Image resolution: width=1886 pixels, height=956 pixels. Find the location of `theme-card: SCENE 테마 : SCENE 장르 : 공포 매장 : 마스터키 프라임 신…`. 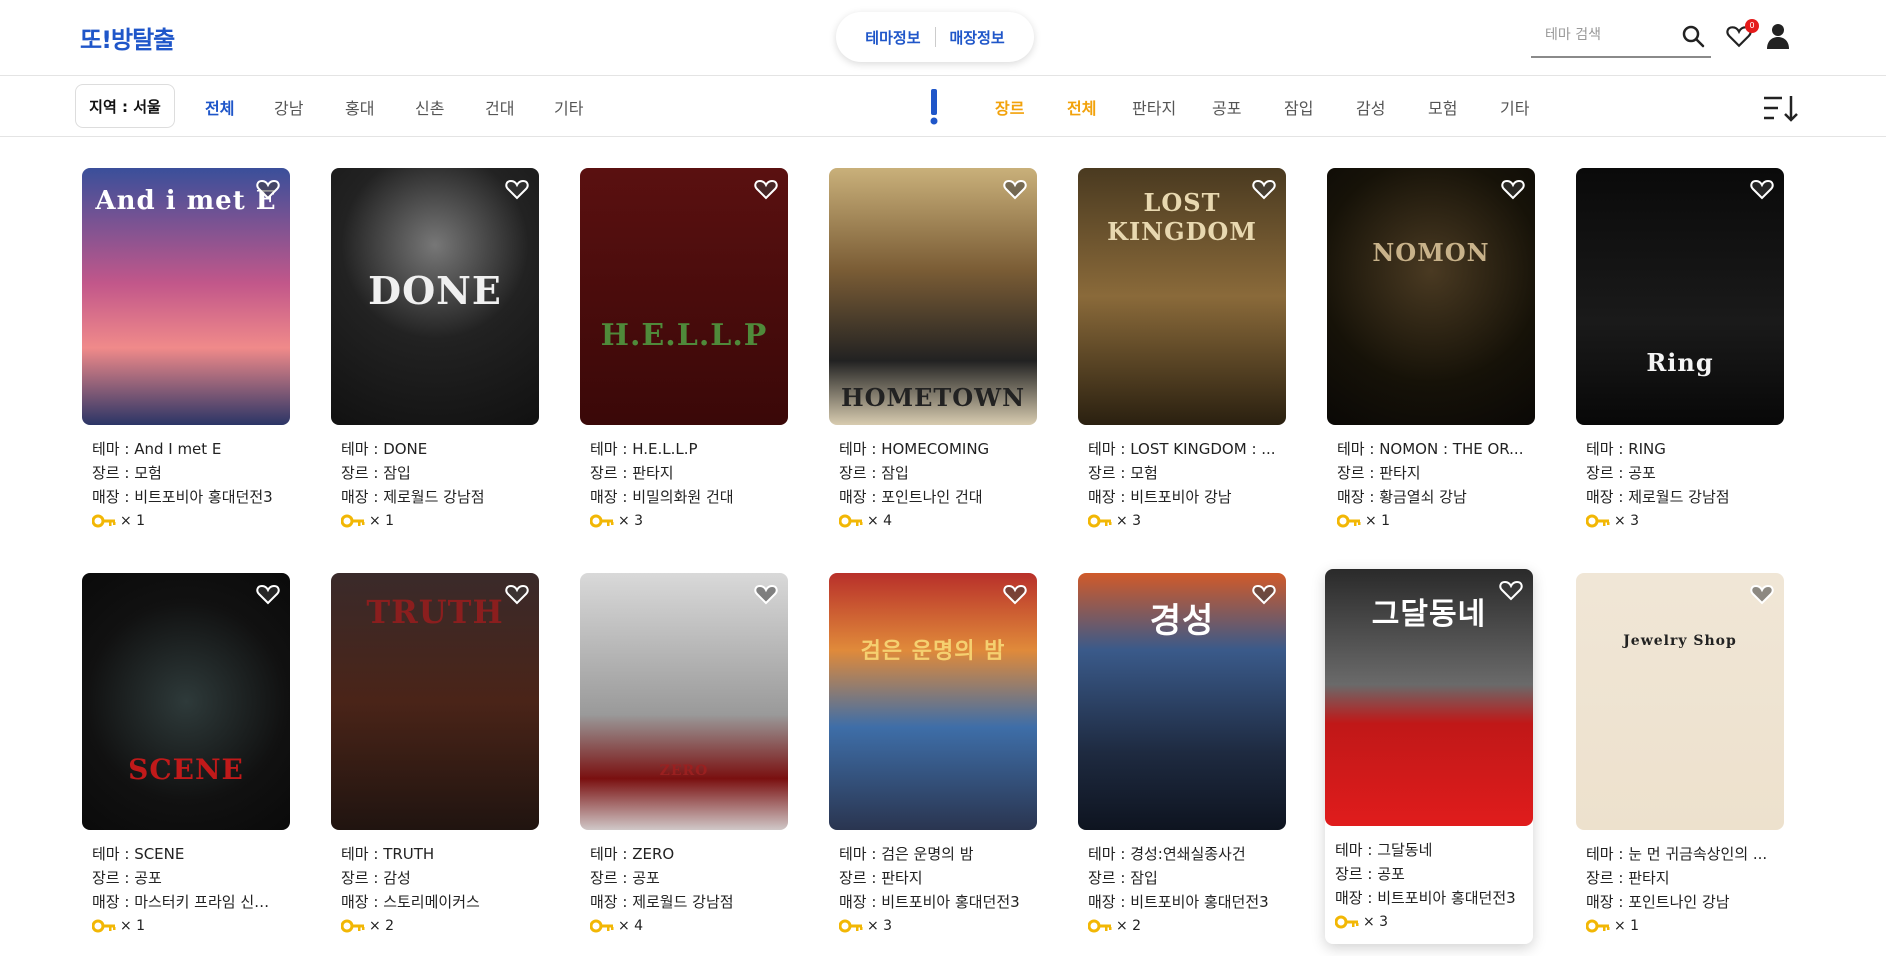

theme-card: SCENE 테마 : SCENE 장르 : 공포 매장 : 마스터키 프라임 신… is located at coordinates (186, 755).